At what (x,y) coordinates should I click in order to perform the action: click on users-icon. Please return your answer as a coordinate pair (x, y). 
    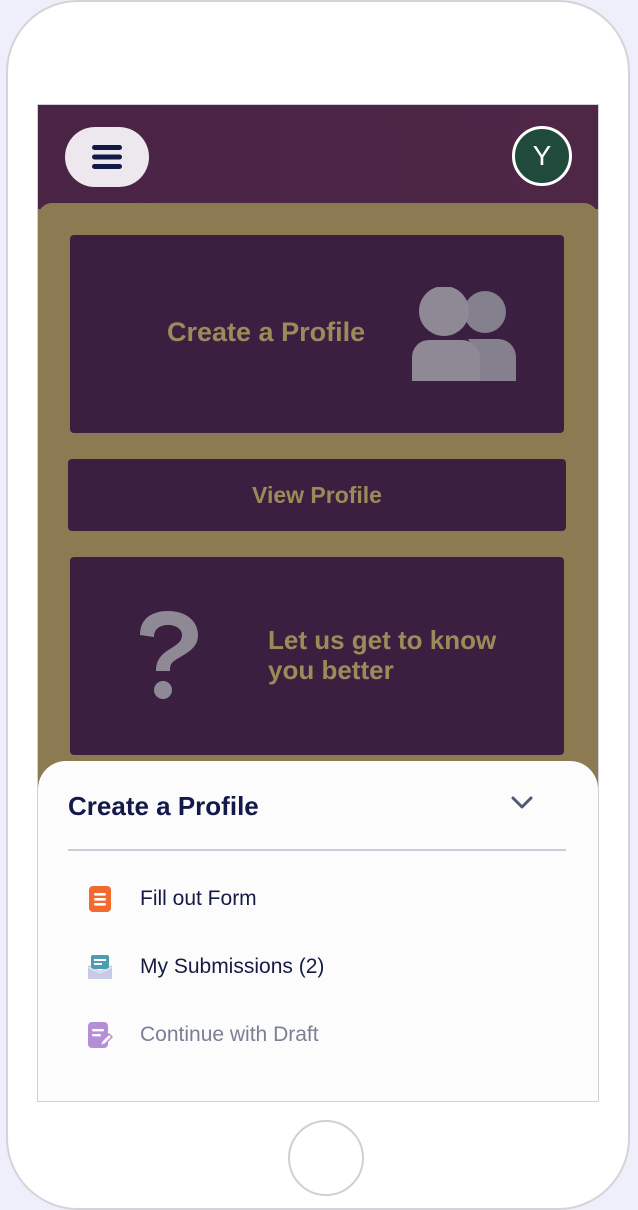
    Looking at the image, I should click on (464, 334).